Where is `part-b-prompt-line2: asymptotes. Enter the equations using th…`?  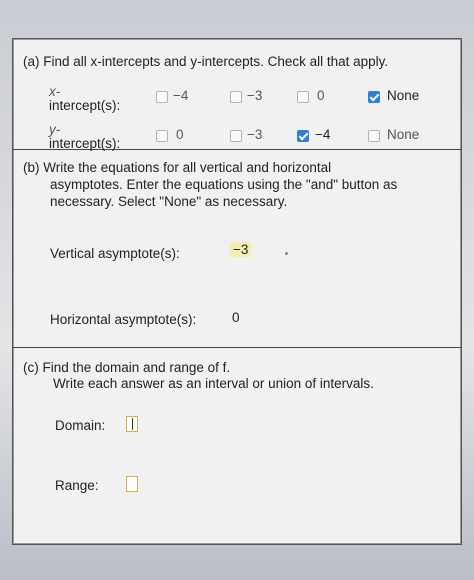
part-b-prompt-line2: asymptotes. Enter the equations using th… is located at coordinates (224, 184).